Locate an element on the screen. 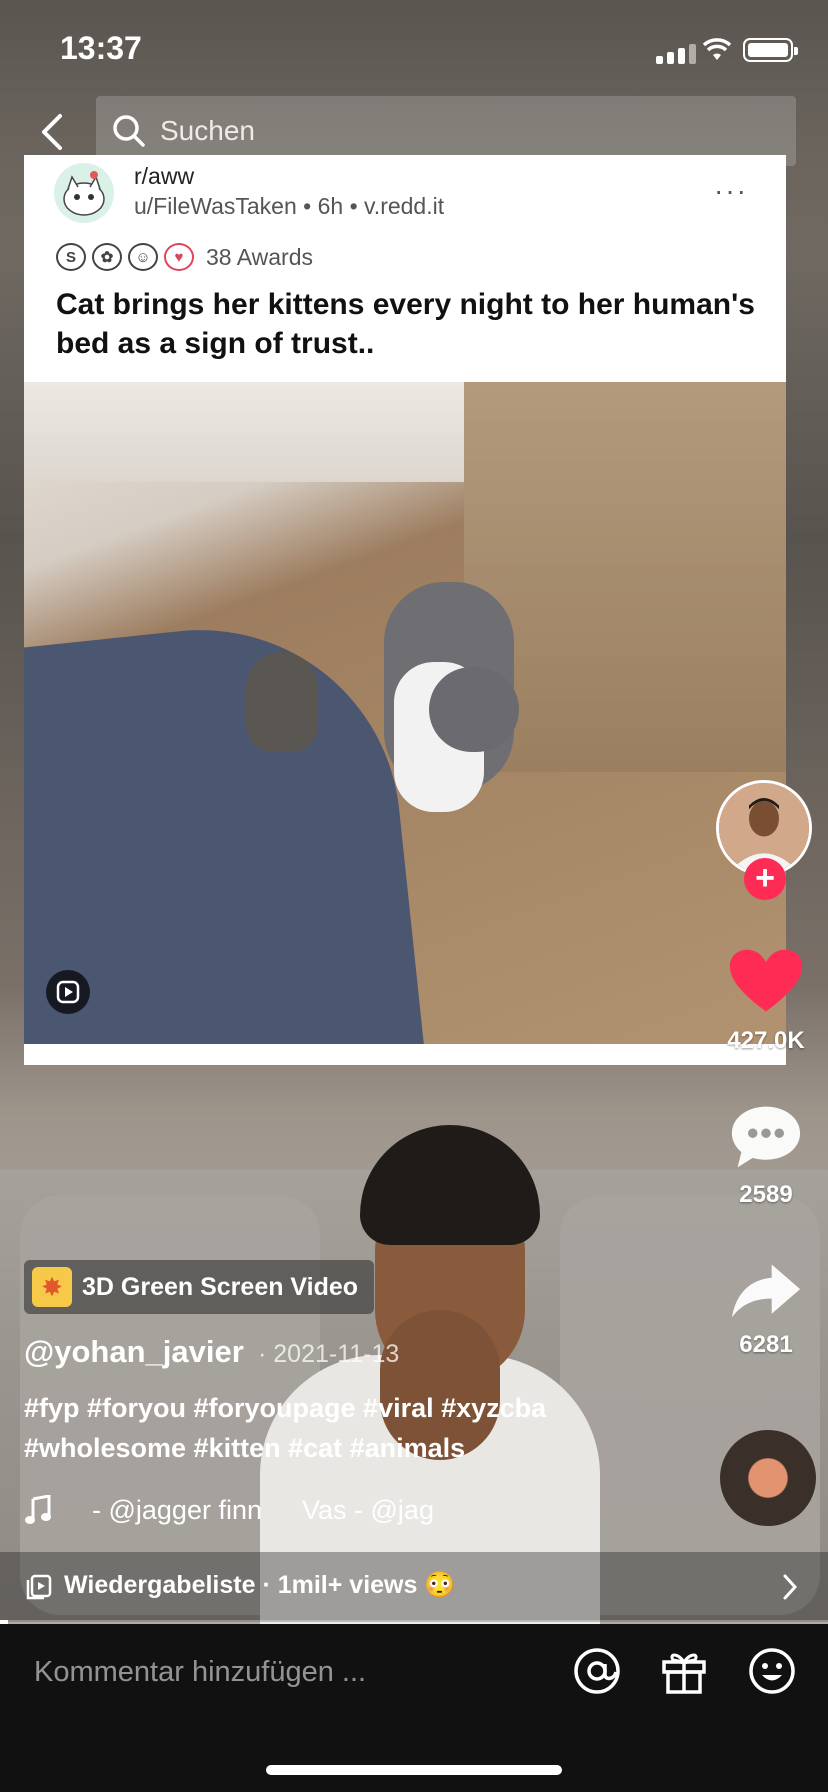 The height and width of the screenshot is (1792, 828). back-arrow-icon is located at coordinates (52, 132).